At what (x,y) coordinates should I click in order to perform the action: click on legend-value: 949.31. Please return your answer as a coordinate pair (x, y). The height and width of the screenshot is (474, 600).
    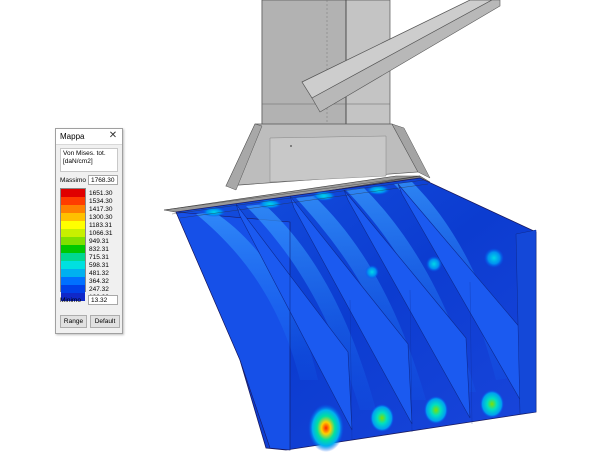
    Looking at the image, I should click on (99, 241).